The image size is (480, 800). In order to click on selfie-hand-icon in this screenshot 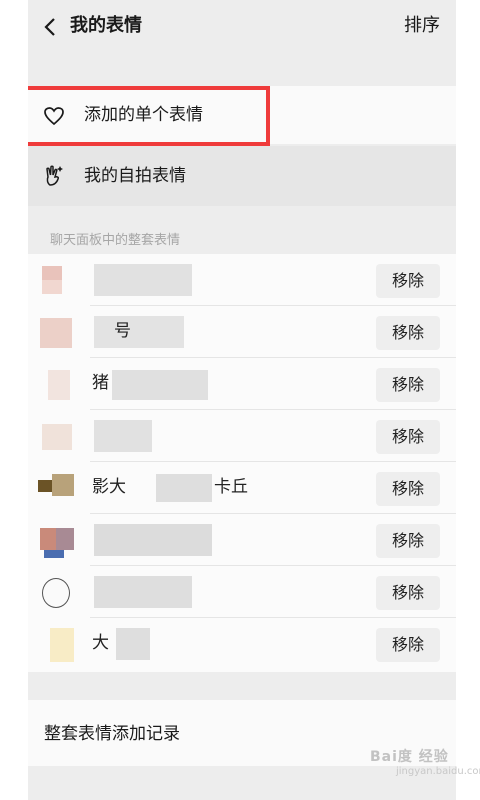, I will do `click(54, 175)`.